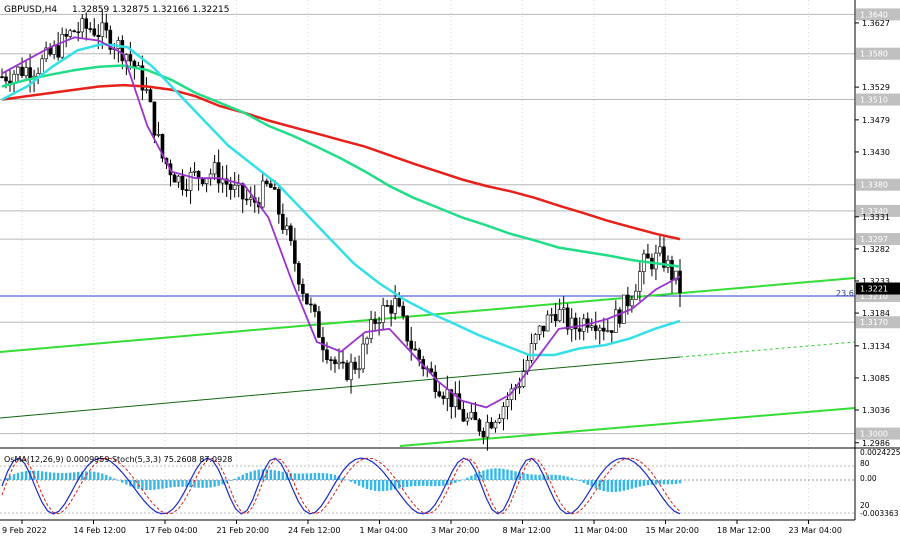  What do you see at coordinates (874, 54) in the screenshot?
I see `level-label: 1.3580` at bounding box center [874, 54].